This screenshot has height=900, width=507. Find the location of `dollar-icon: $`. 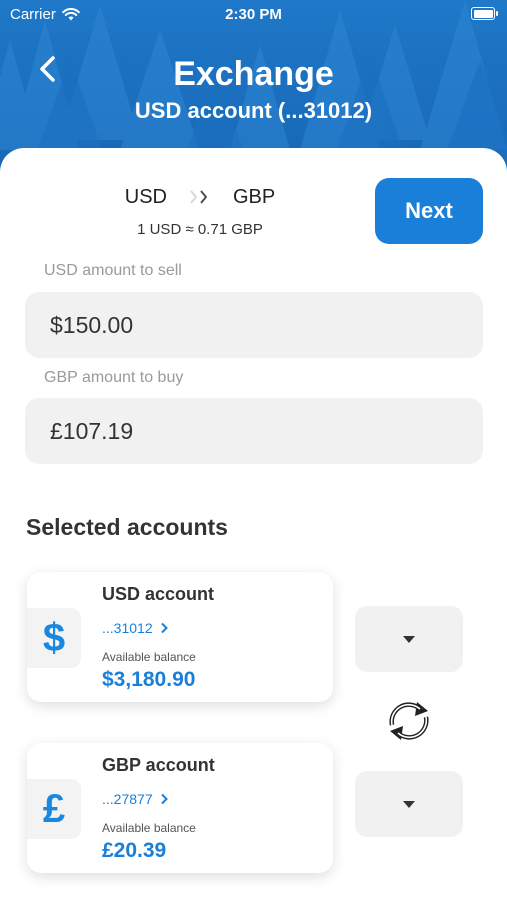

dollar-icon: $ is located at coordinates (54, 638).